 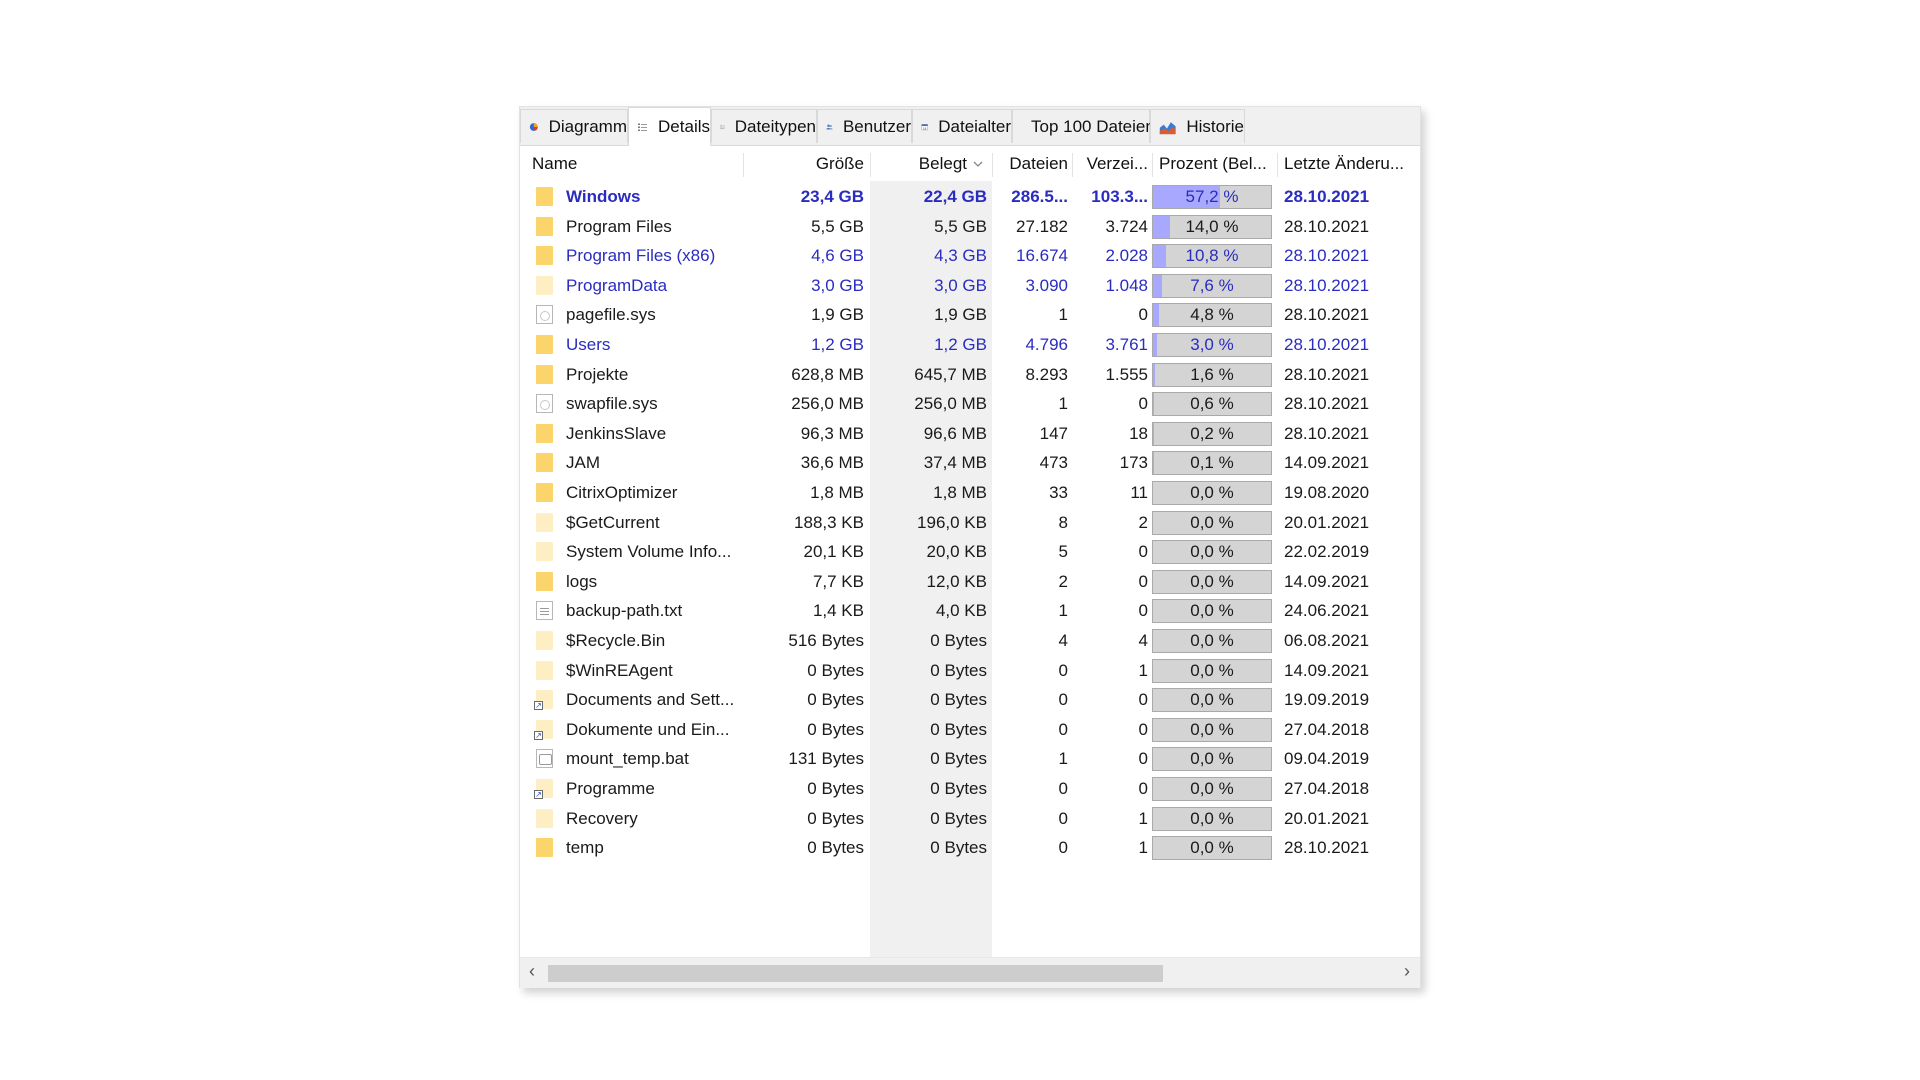 I want to click on scroll-right-arrow-icon: ›, so click(x=1407, y=971).